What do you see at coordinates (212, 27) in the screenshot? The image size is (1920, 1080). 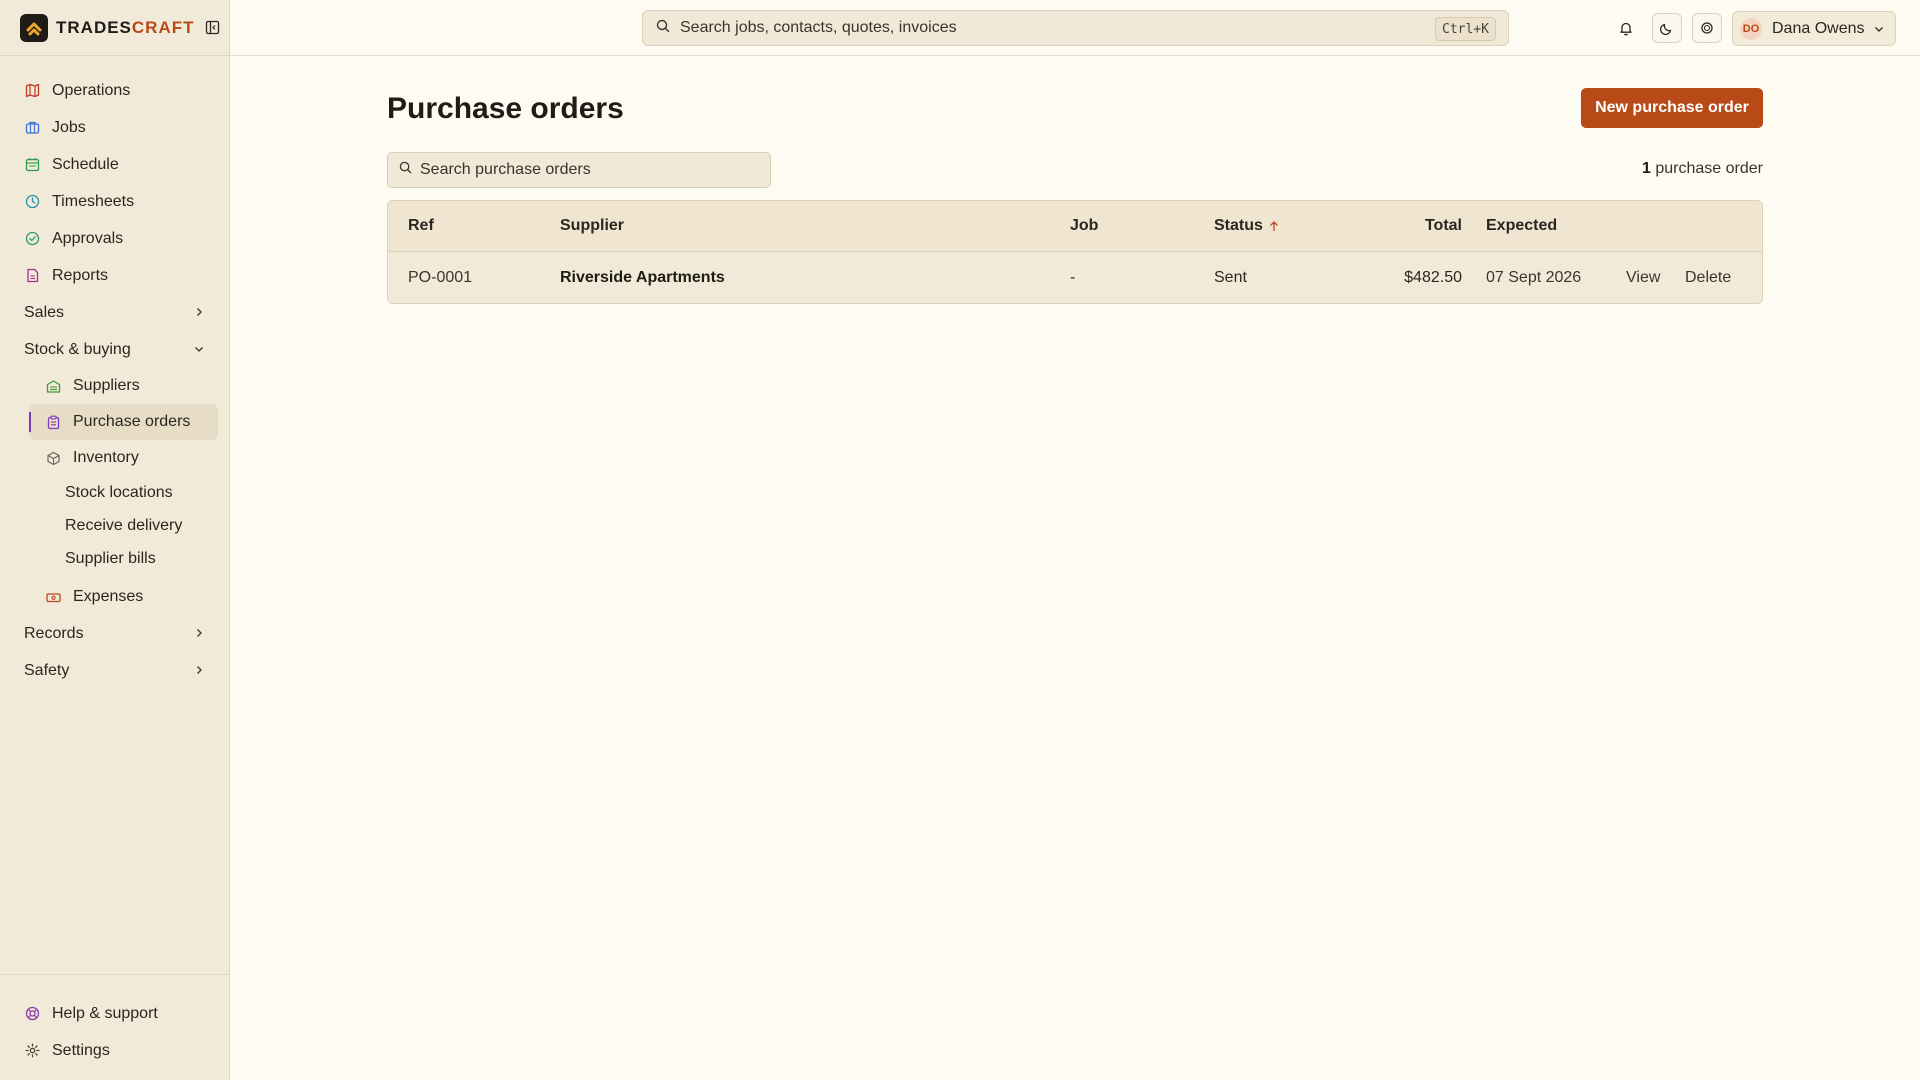 I see `sidebar-collapse-icon` at bounding box center [212, 27].